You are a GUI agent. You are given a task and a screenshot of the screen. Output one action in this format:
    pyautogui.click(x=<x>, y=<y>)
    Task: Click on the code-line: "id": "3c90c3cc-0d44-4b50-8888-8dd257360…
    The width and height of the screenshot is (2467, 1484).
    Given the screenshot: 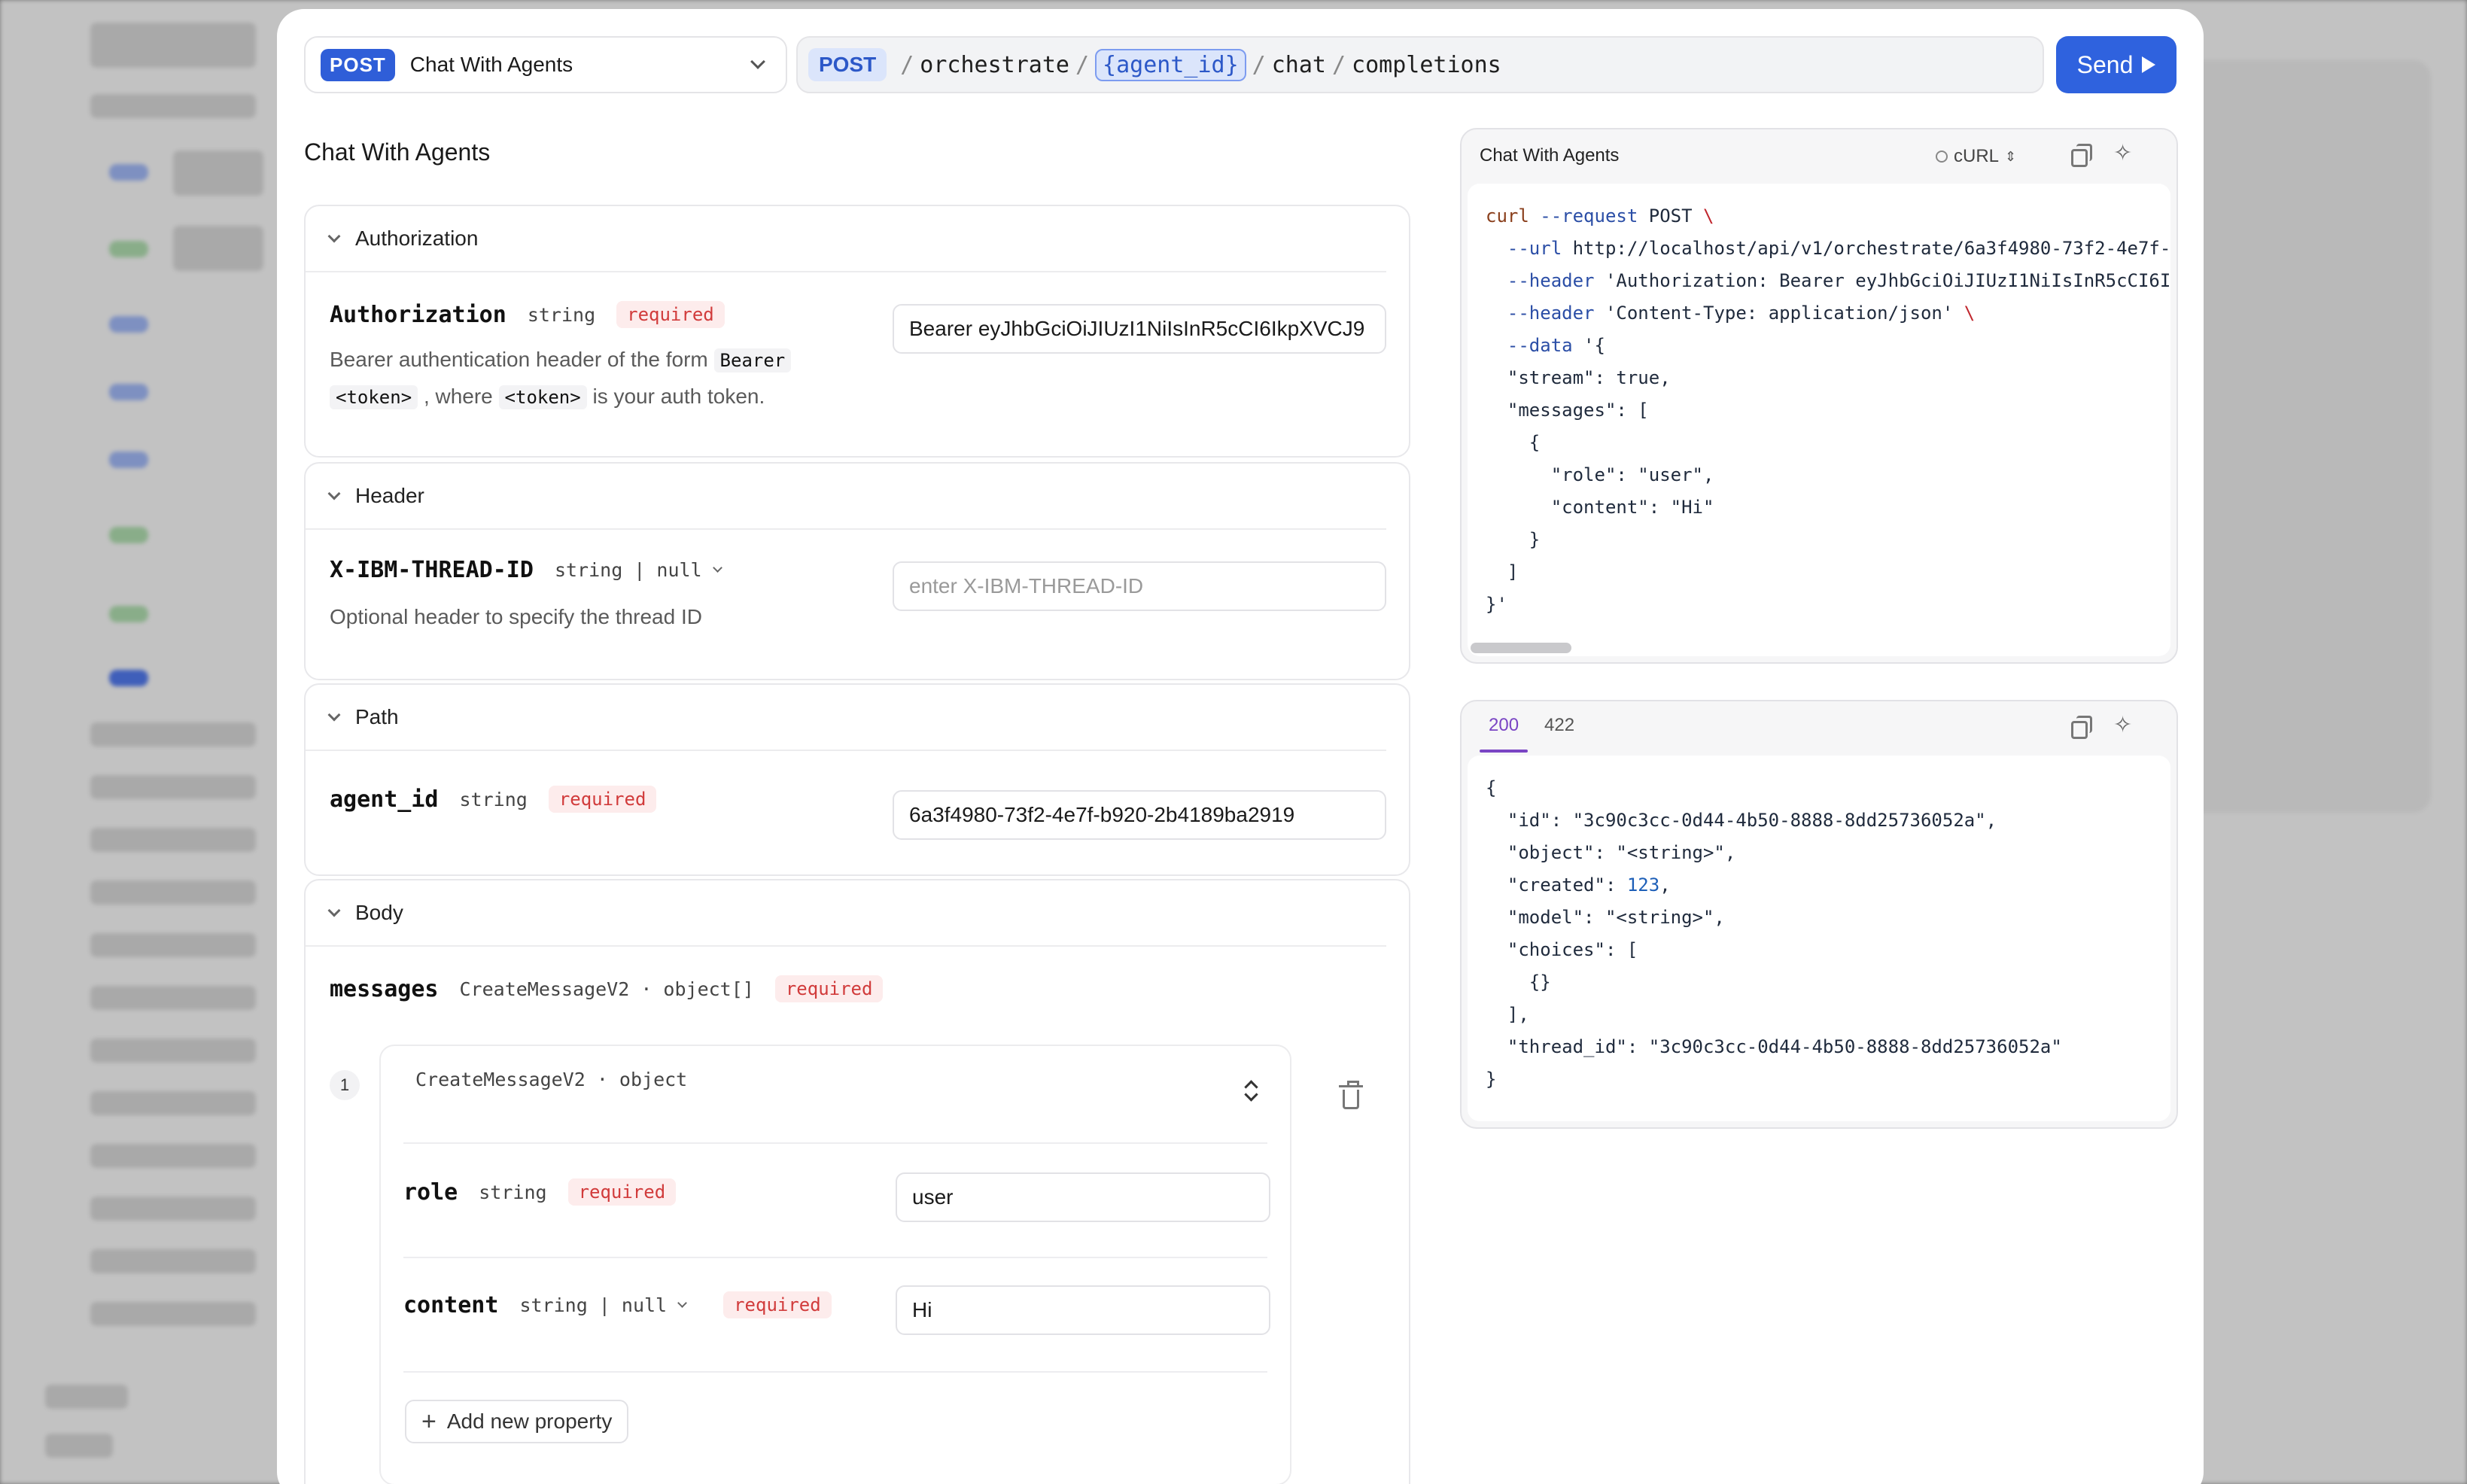 What is the action you would take?
    pyautogui.click(x=1741, y=820)
    